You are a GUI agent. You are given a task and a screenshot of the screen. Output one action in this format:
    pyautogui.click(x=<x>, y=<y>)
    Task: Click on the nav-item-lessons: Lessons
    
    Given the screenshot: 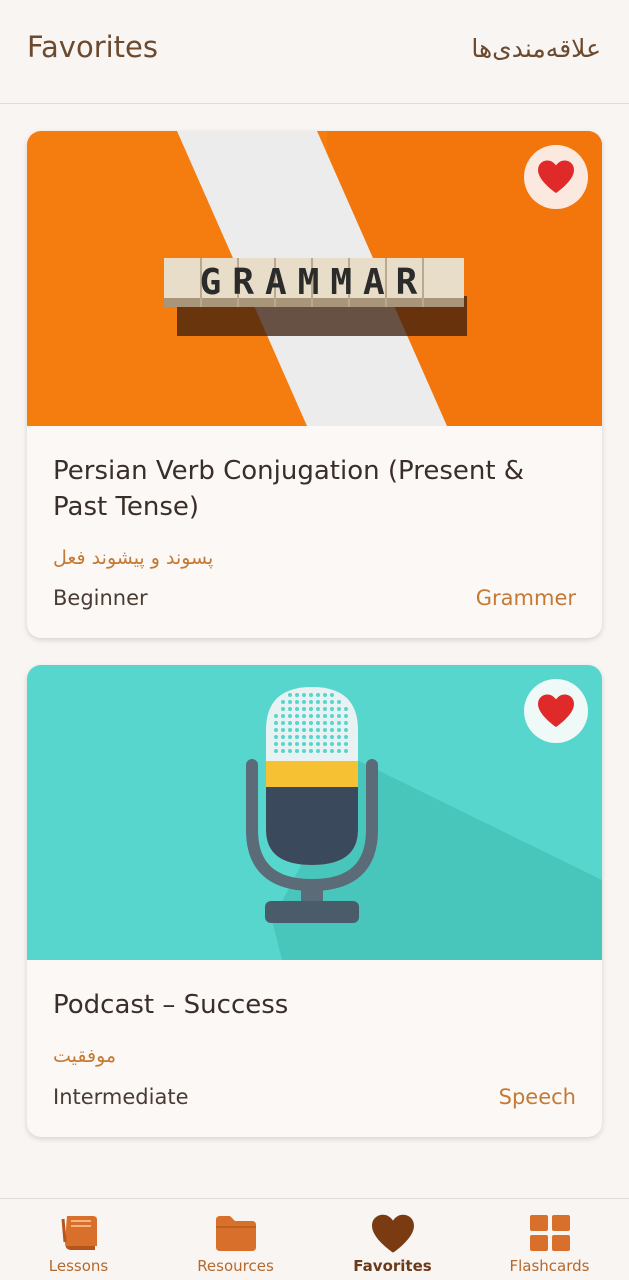 What is the action you would take?
    pyautogui.click(x=78, y=1239)
    